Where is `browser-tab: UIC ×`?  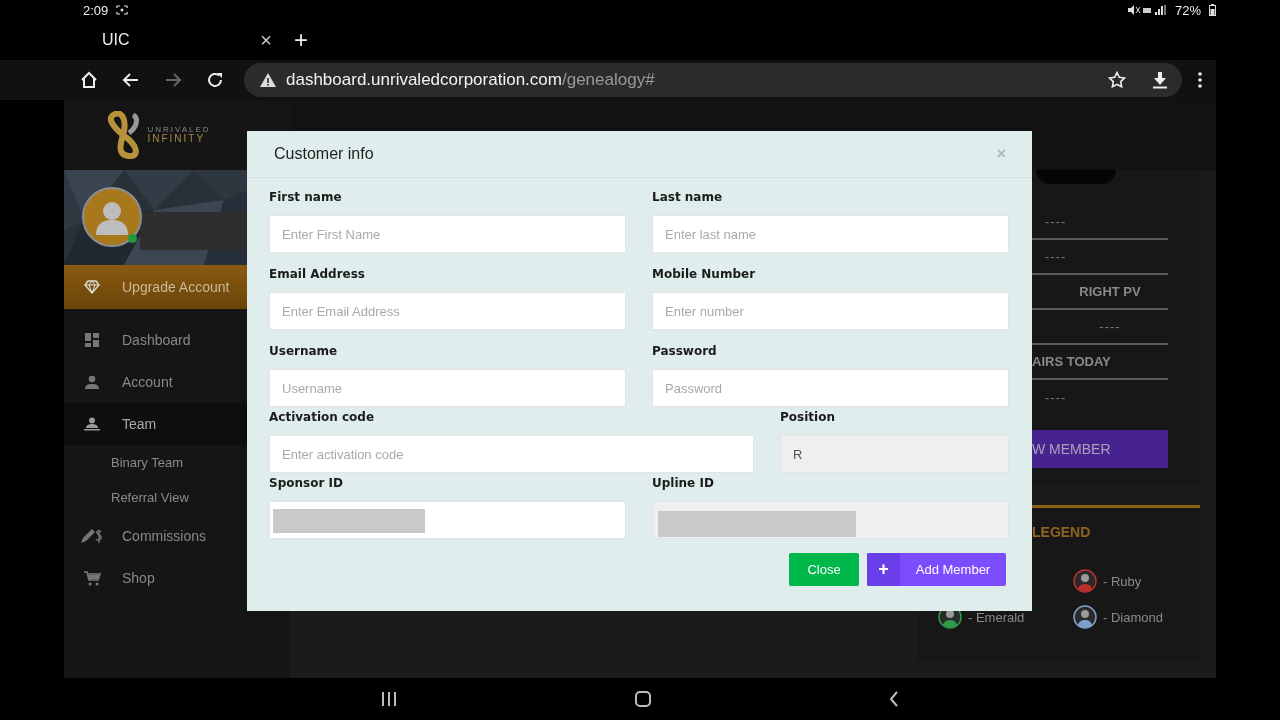
browser-tab: UIC × is located at coordinates (185, 40).